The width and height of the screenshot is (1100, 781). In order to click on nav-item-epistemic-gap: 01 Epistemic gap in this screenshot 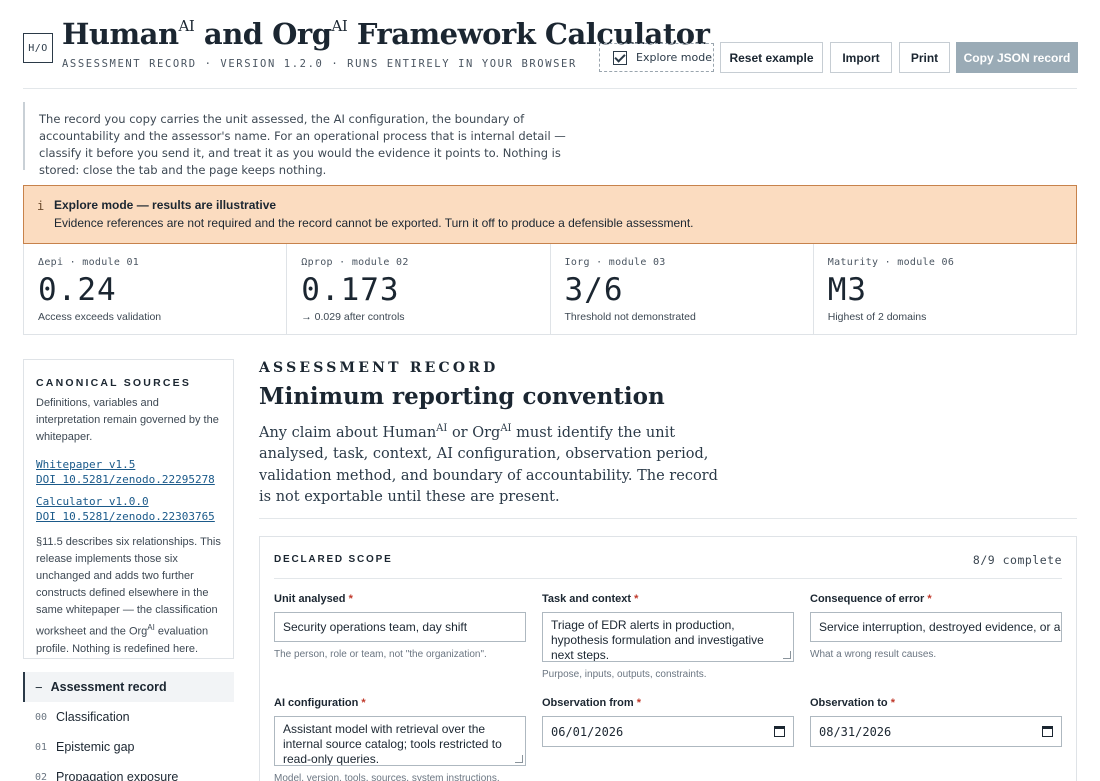, I will do `click(128, 747)`.